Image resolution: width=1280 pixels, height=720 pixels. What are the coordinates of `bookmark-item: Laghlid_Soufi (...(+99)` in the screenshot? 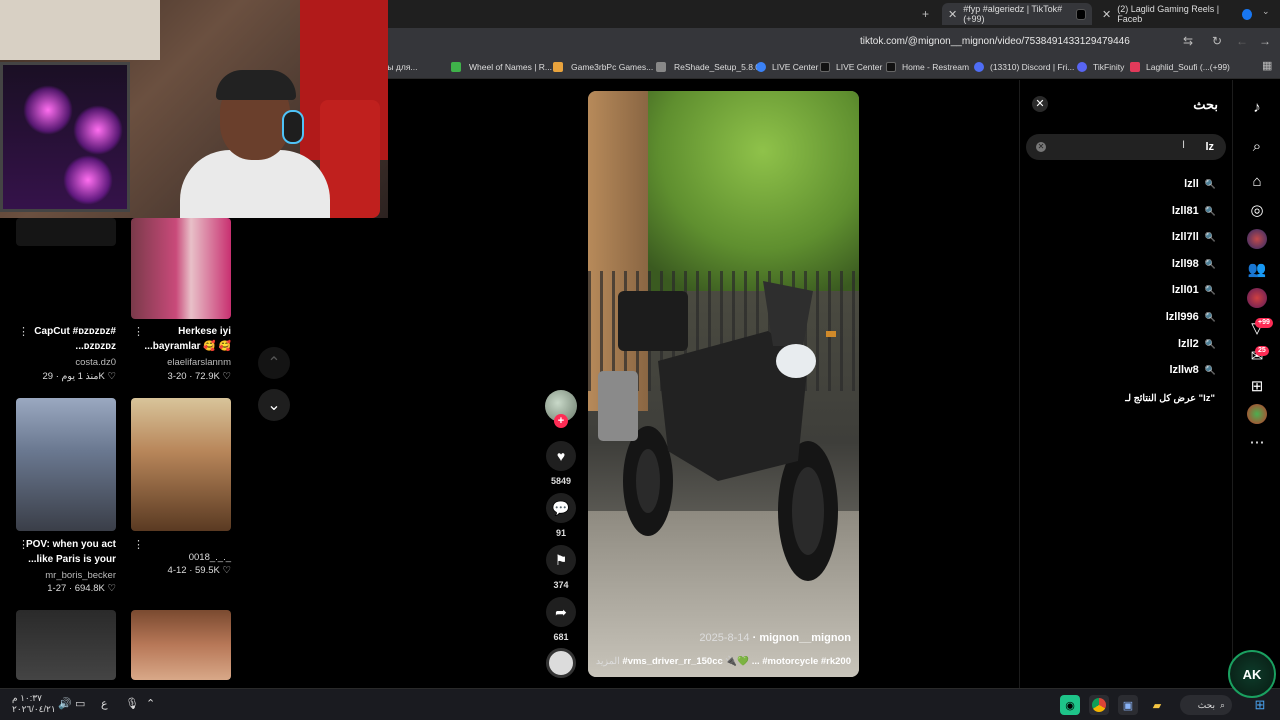 It's located at (1178, 67).